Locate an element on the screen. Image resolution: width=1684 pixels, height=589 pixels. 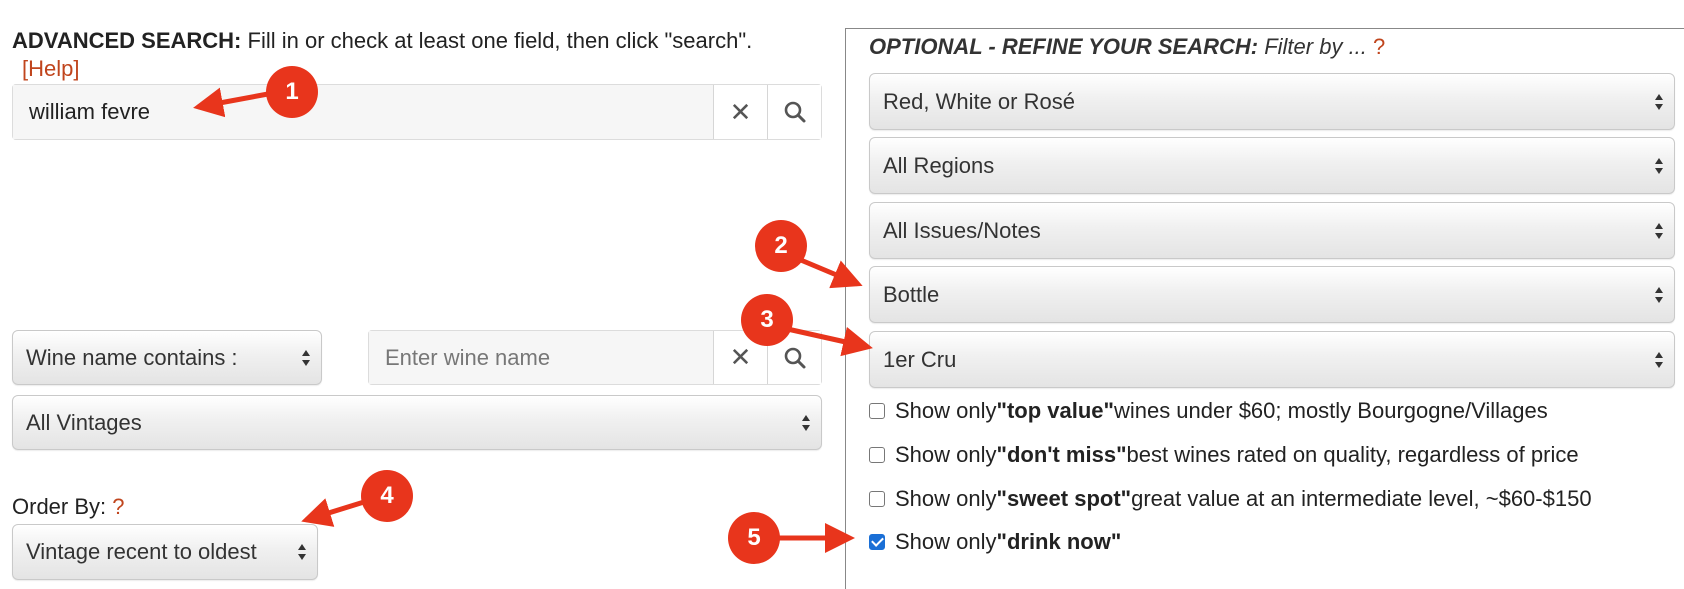
marker-2: 2 is located at coordinates (781, 246).